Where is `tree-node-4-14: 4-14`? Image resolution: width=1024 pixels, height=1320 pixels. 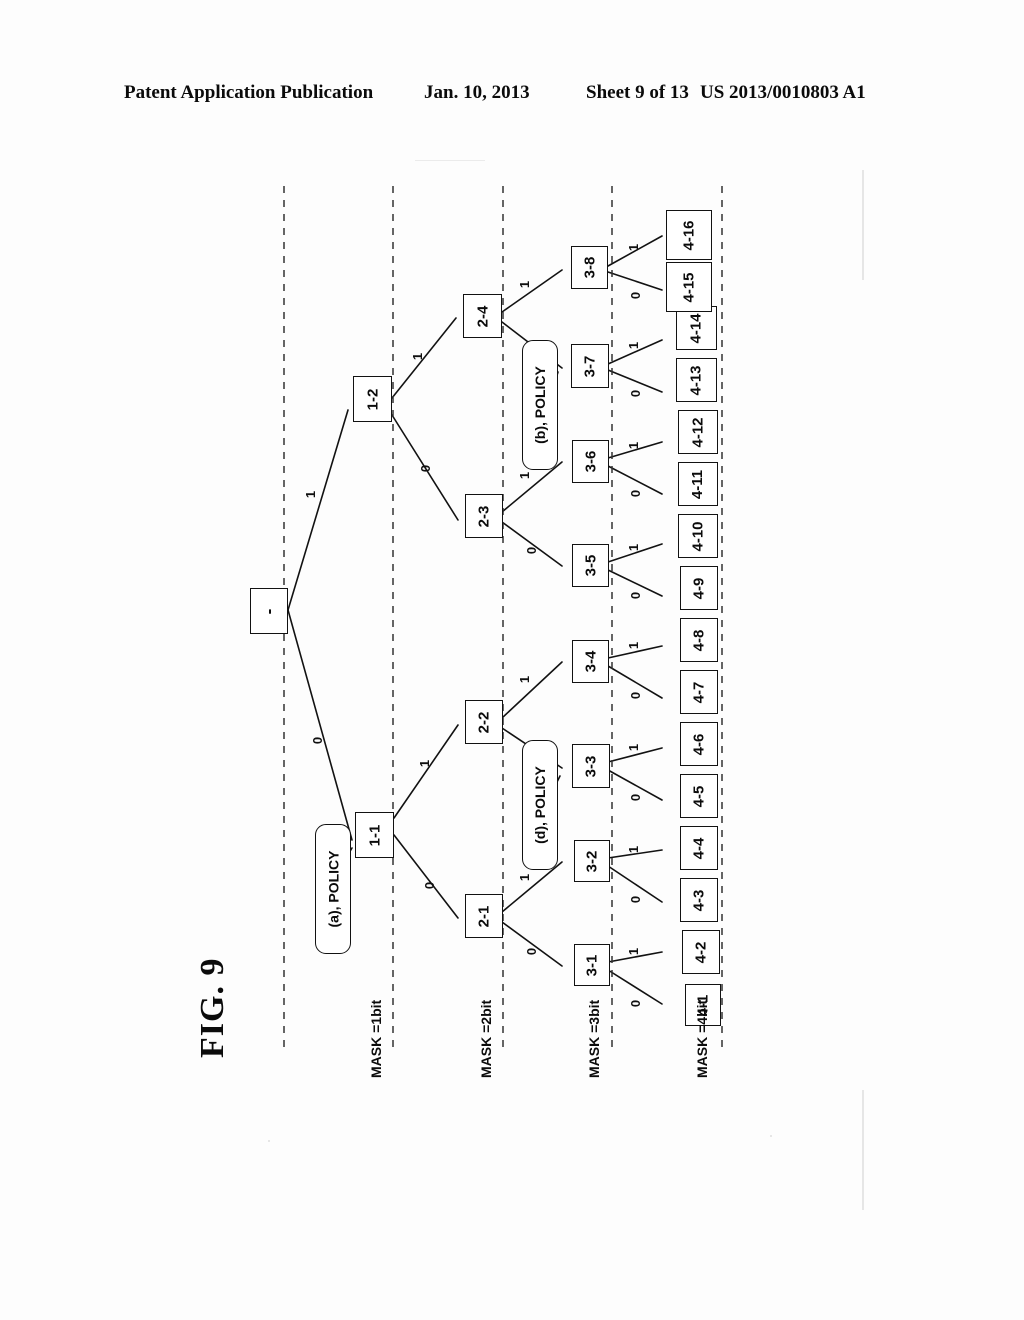 tree-node-4-14: 4-14 is located at coordinates (696, 328).